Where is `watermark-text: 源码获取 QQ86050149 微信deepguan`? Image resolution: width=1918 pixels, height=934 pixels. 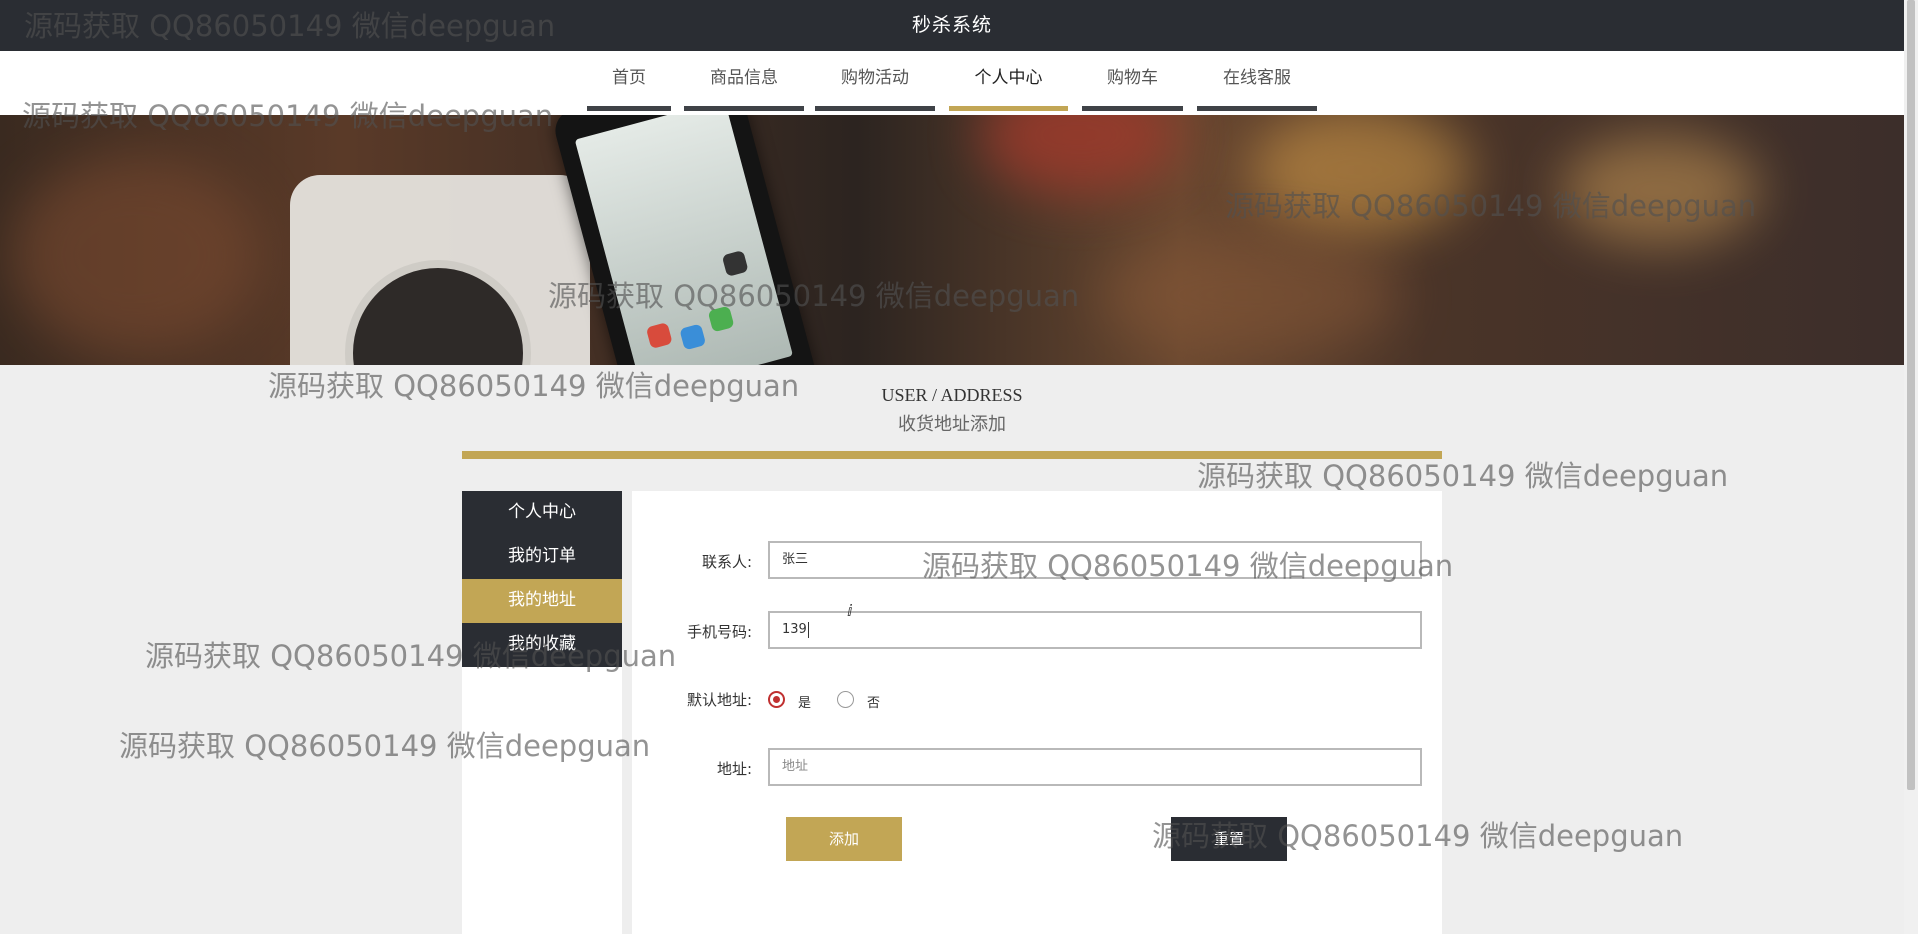 watermark-text: 源码获取 QQ86050149 微信deepguan is located at coordinates (1463, 476).